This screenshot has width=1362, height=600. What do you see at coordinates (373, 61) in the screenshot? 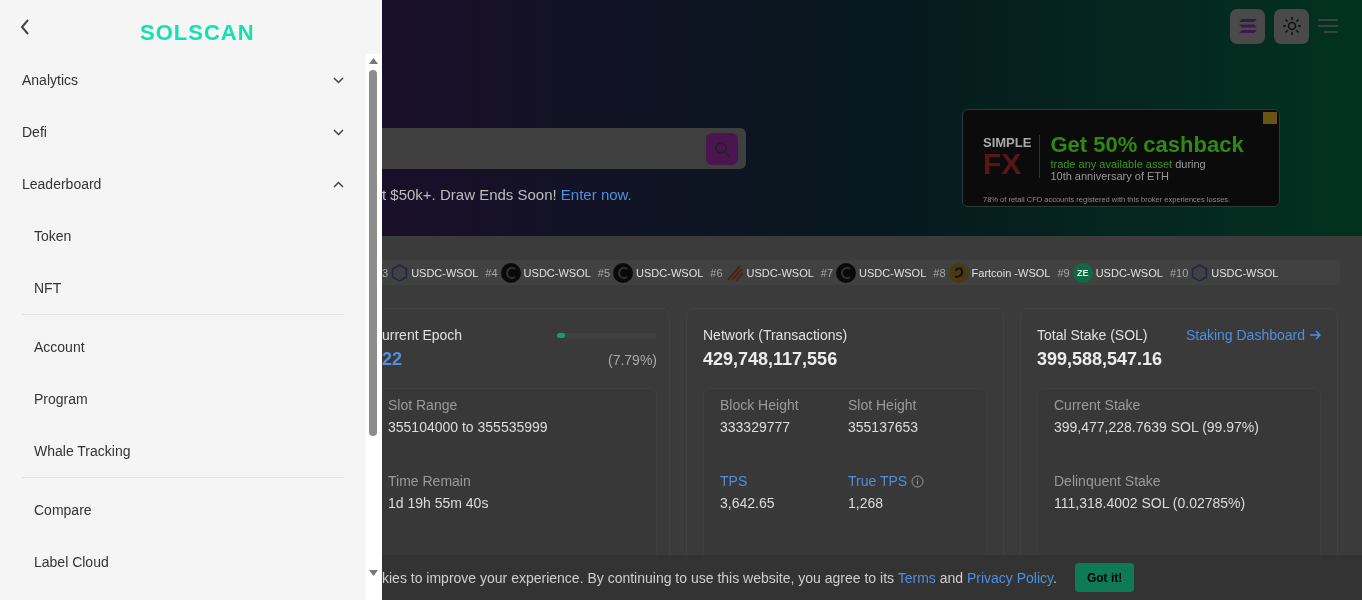
I see `scroll-up-icon` at bounding box center [373, 61].